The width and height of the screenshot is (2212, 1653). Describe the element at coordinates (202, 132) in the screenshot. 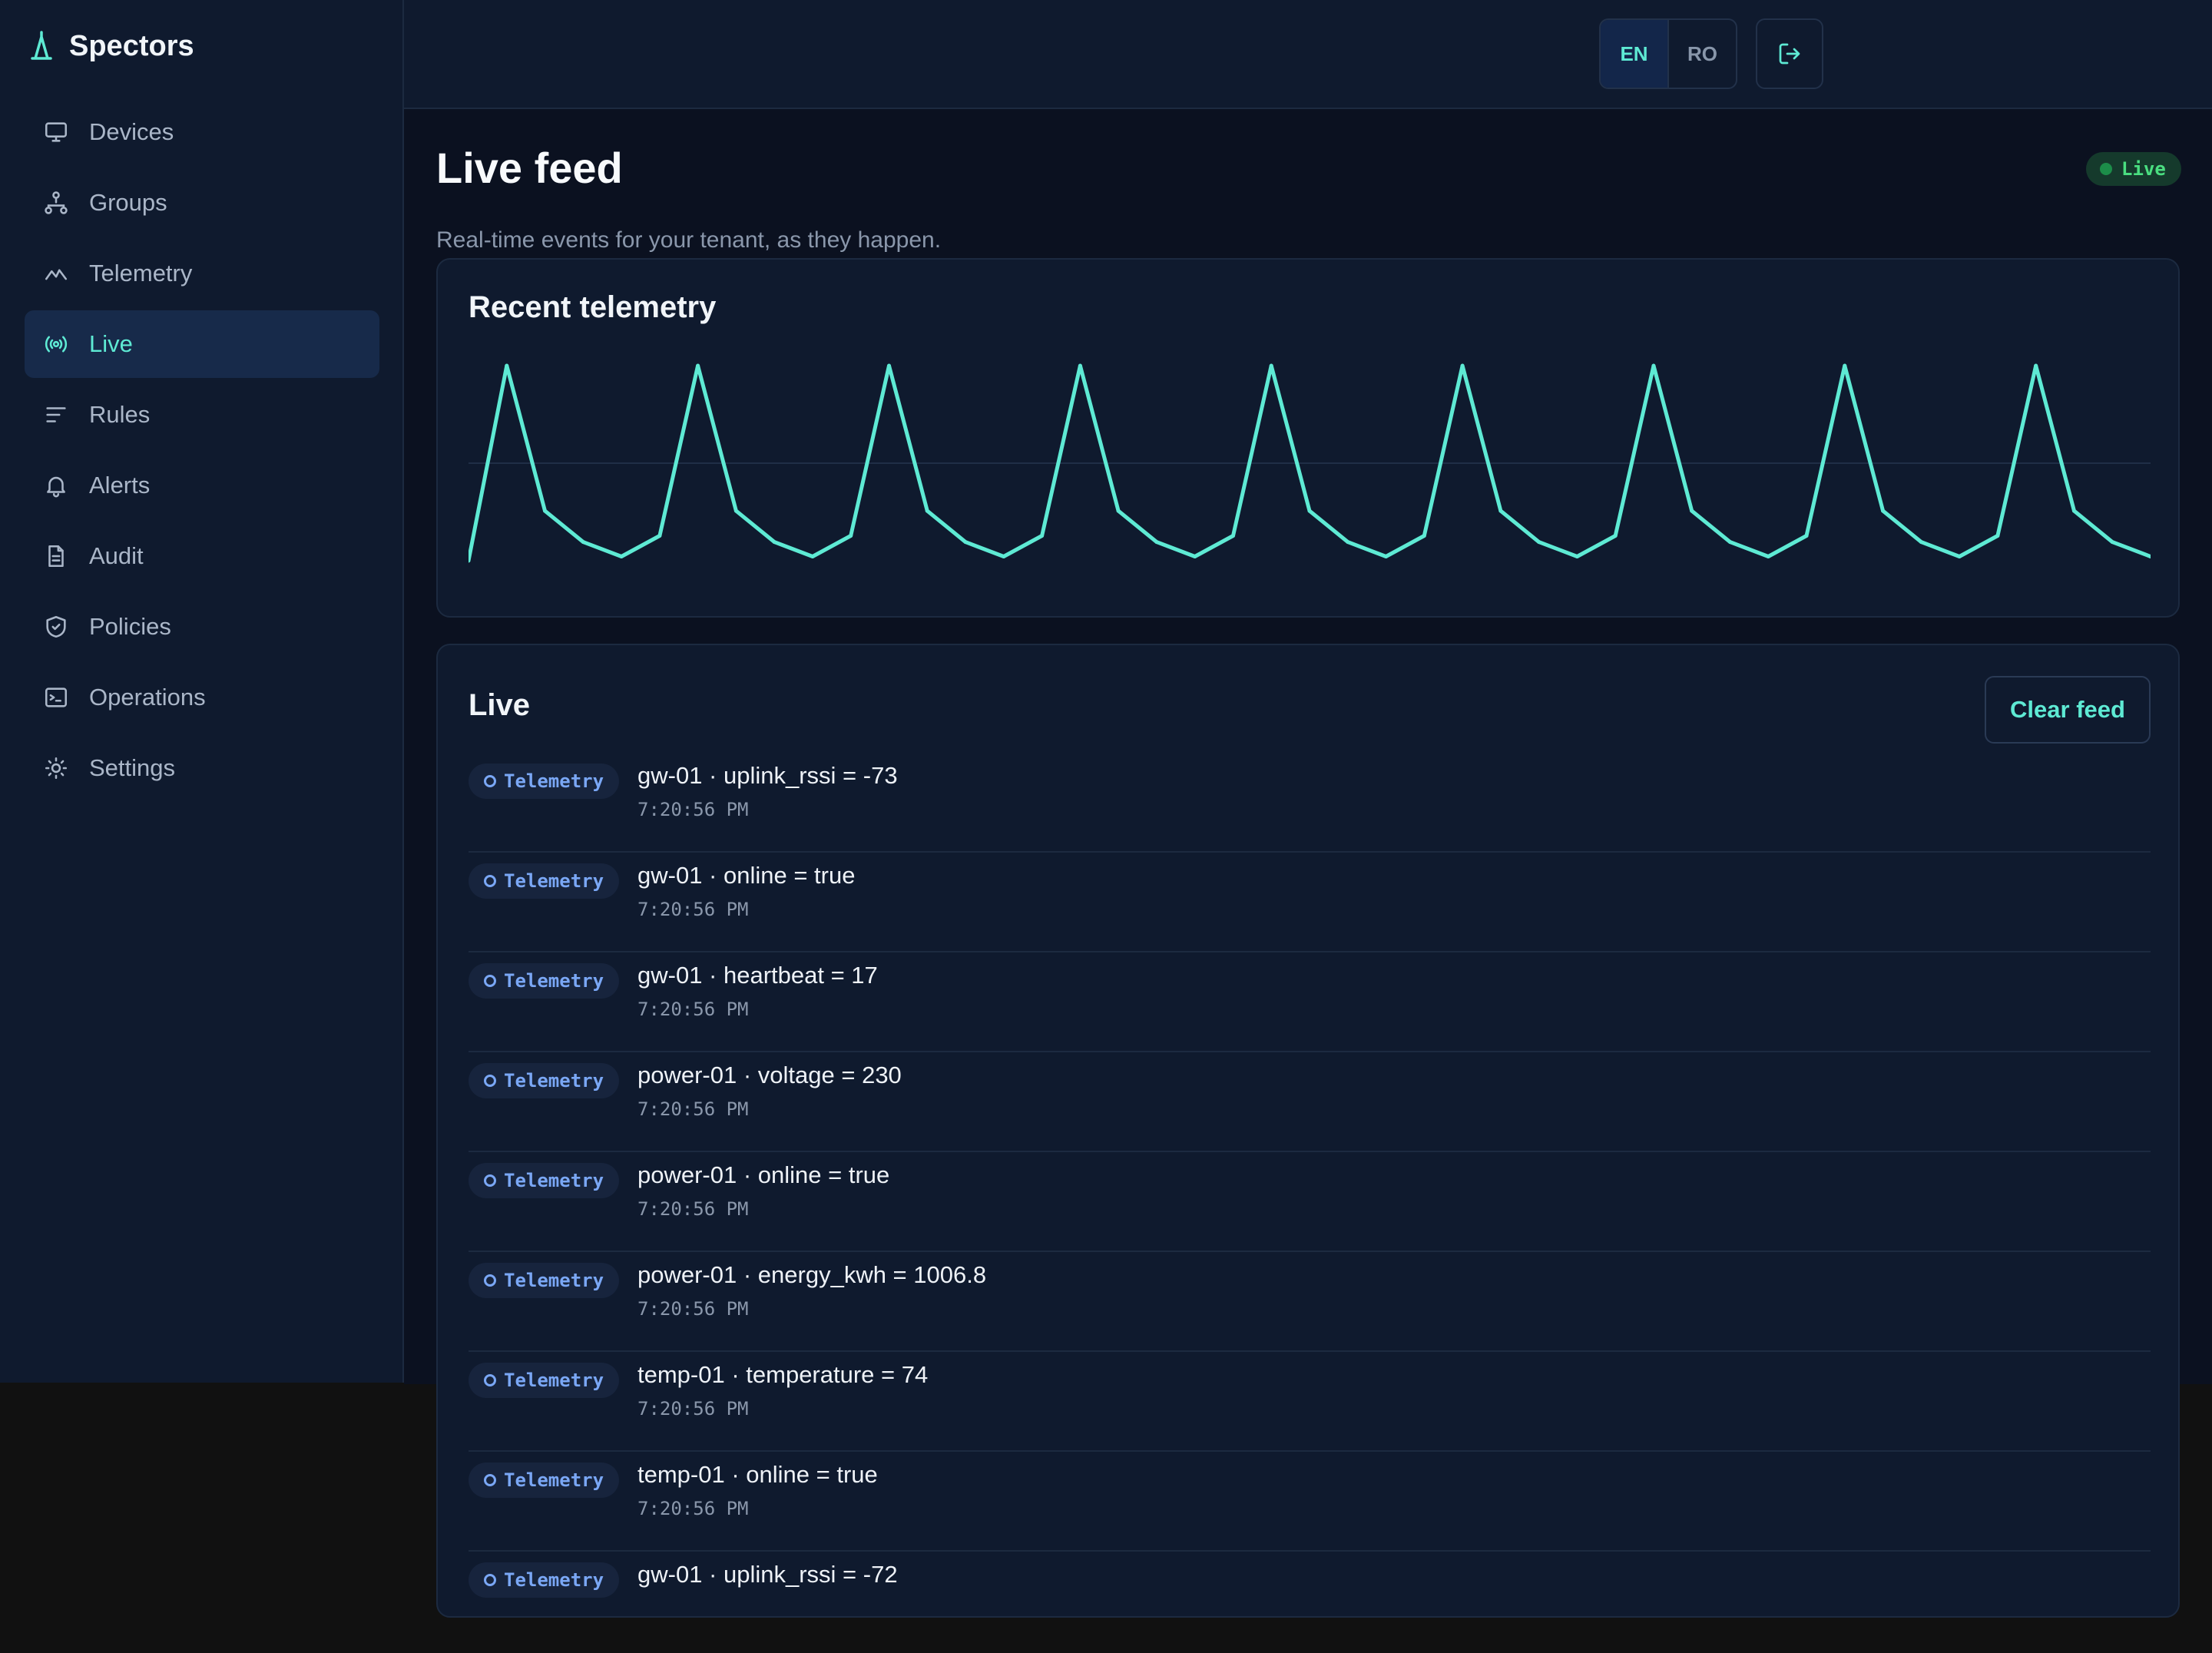

I see `sidebar-item-devices: Devices` at that location.